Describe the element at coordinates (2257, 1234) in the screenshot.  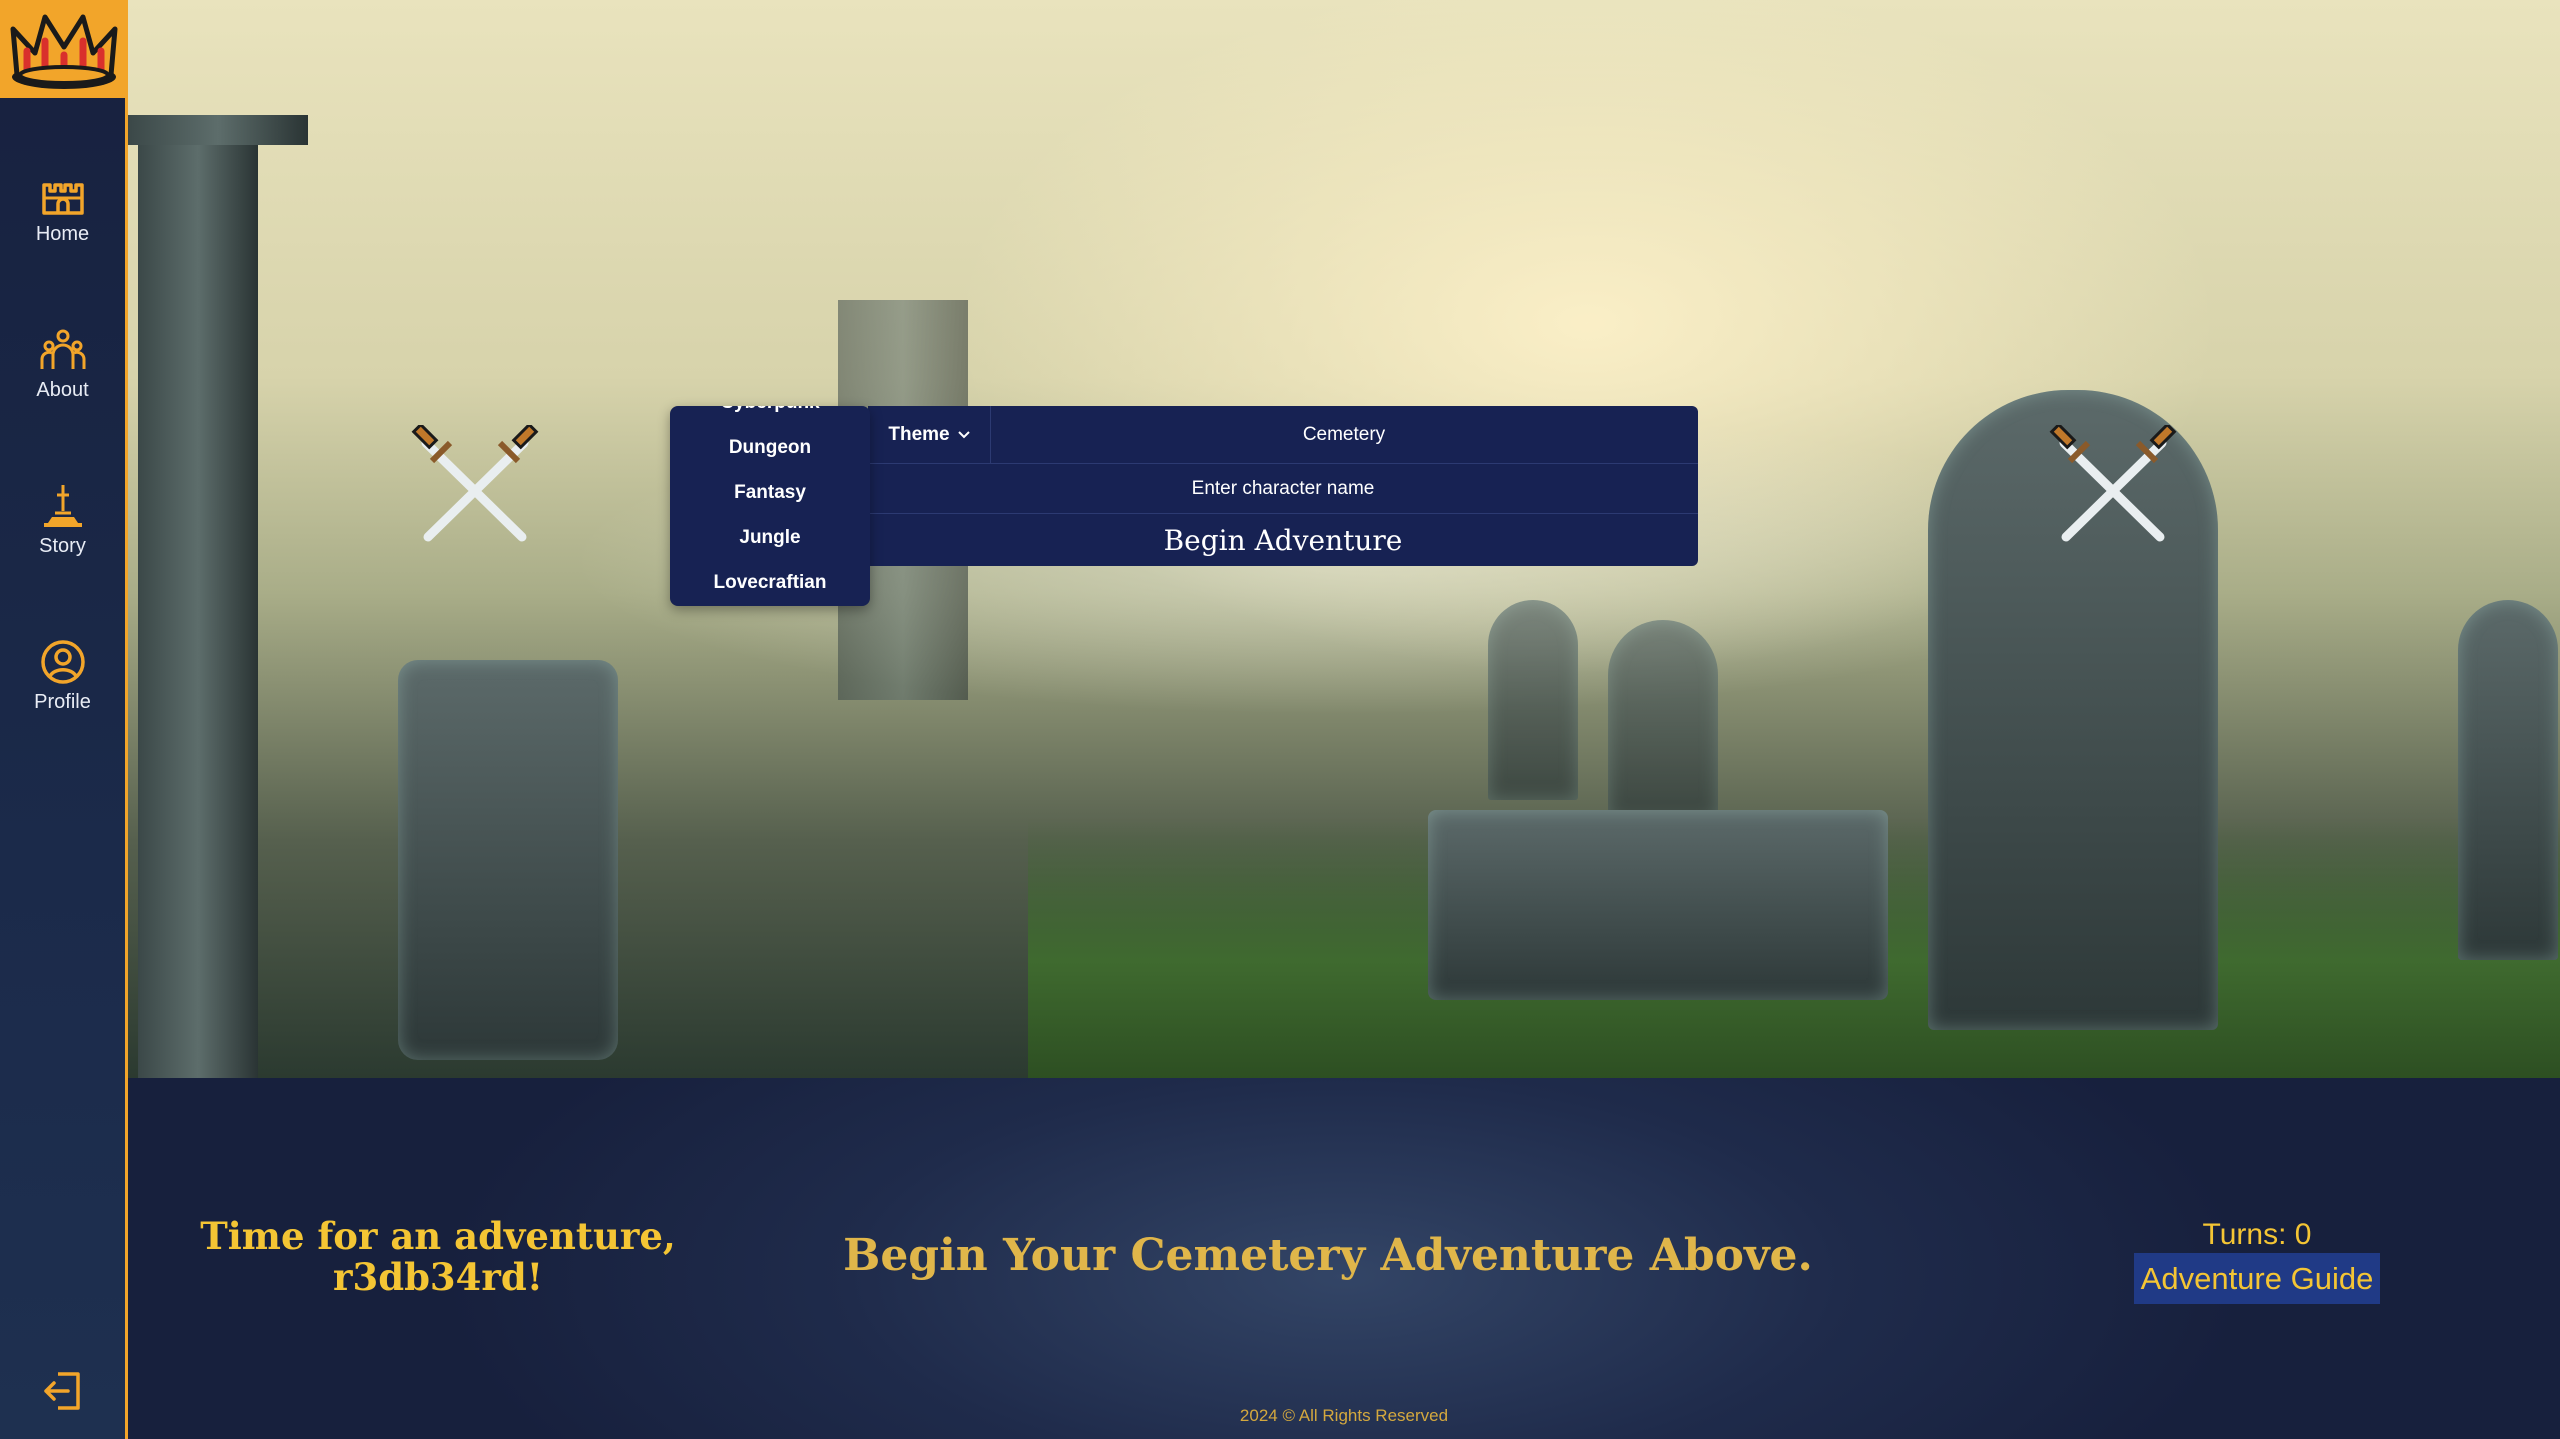
I see `turns-counter: Turns: 0` at that location.